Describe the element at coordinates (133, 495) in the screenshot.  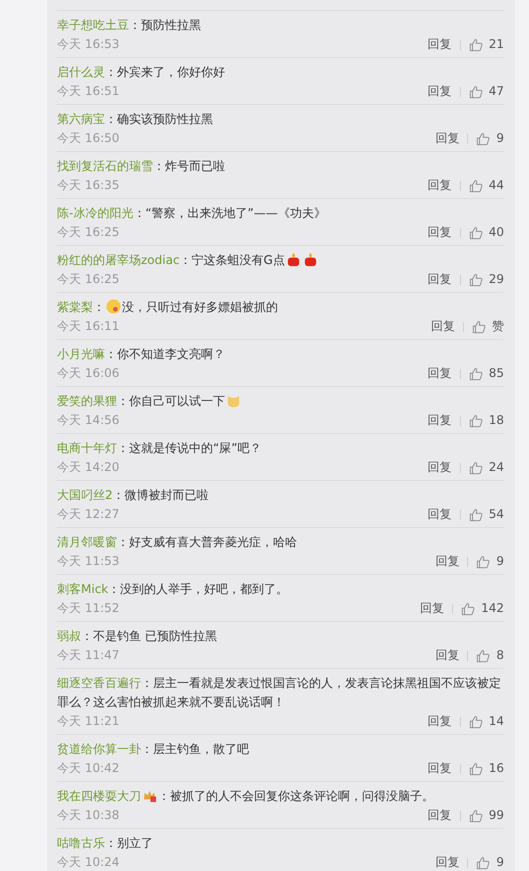
I see `comment-text: 大国叼丝2：微博被封而已啦` at that location.